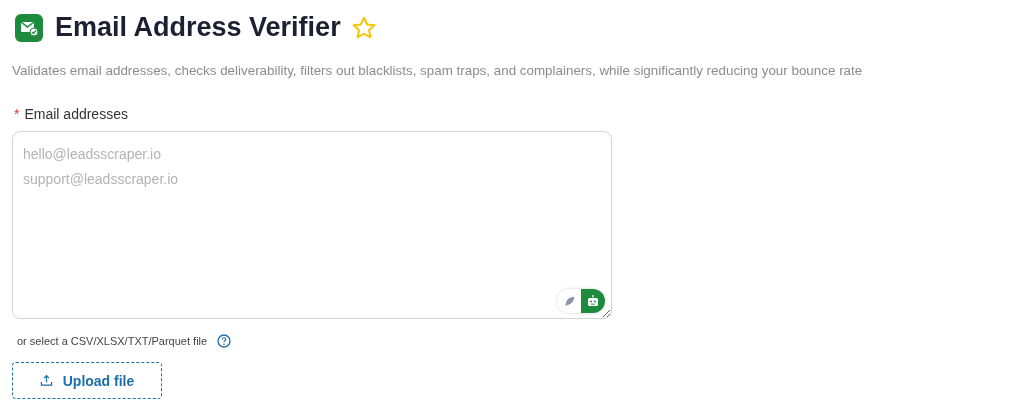  Describe the element at coordinates (17, 114) in the screenshot. I see `required-mark: *` at that location.